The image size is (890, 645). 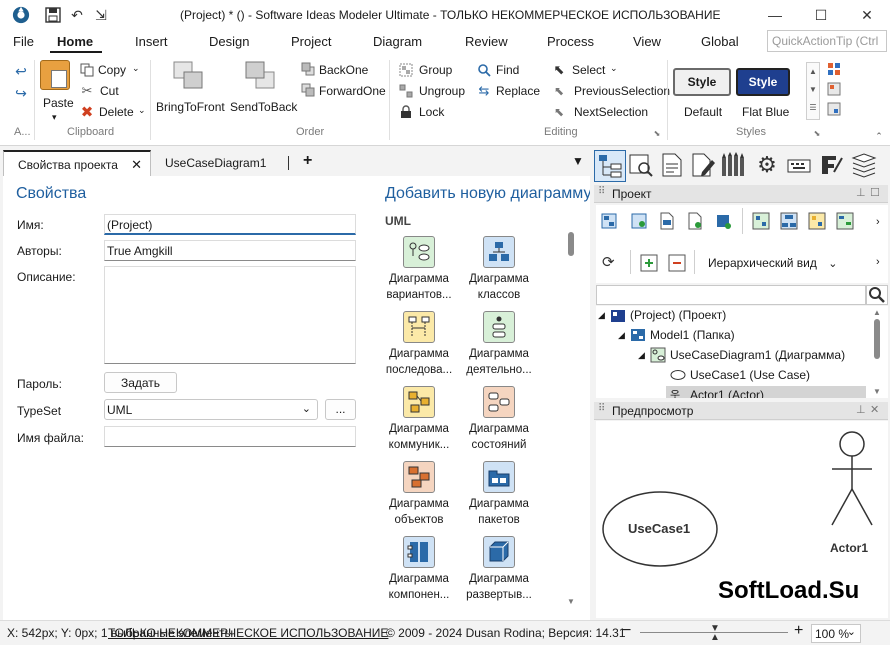 What do you see at coordinates (571, 418) in the screenshot?
I see `diagram-list-scrollbar: ▼` at bounding box center [571, 418].